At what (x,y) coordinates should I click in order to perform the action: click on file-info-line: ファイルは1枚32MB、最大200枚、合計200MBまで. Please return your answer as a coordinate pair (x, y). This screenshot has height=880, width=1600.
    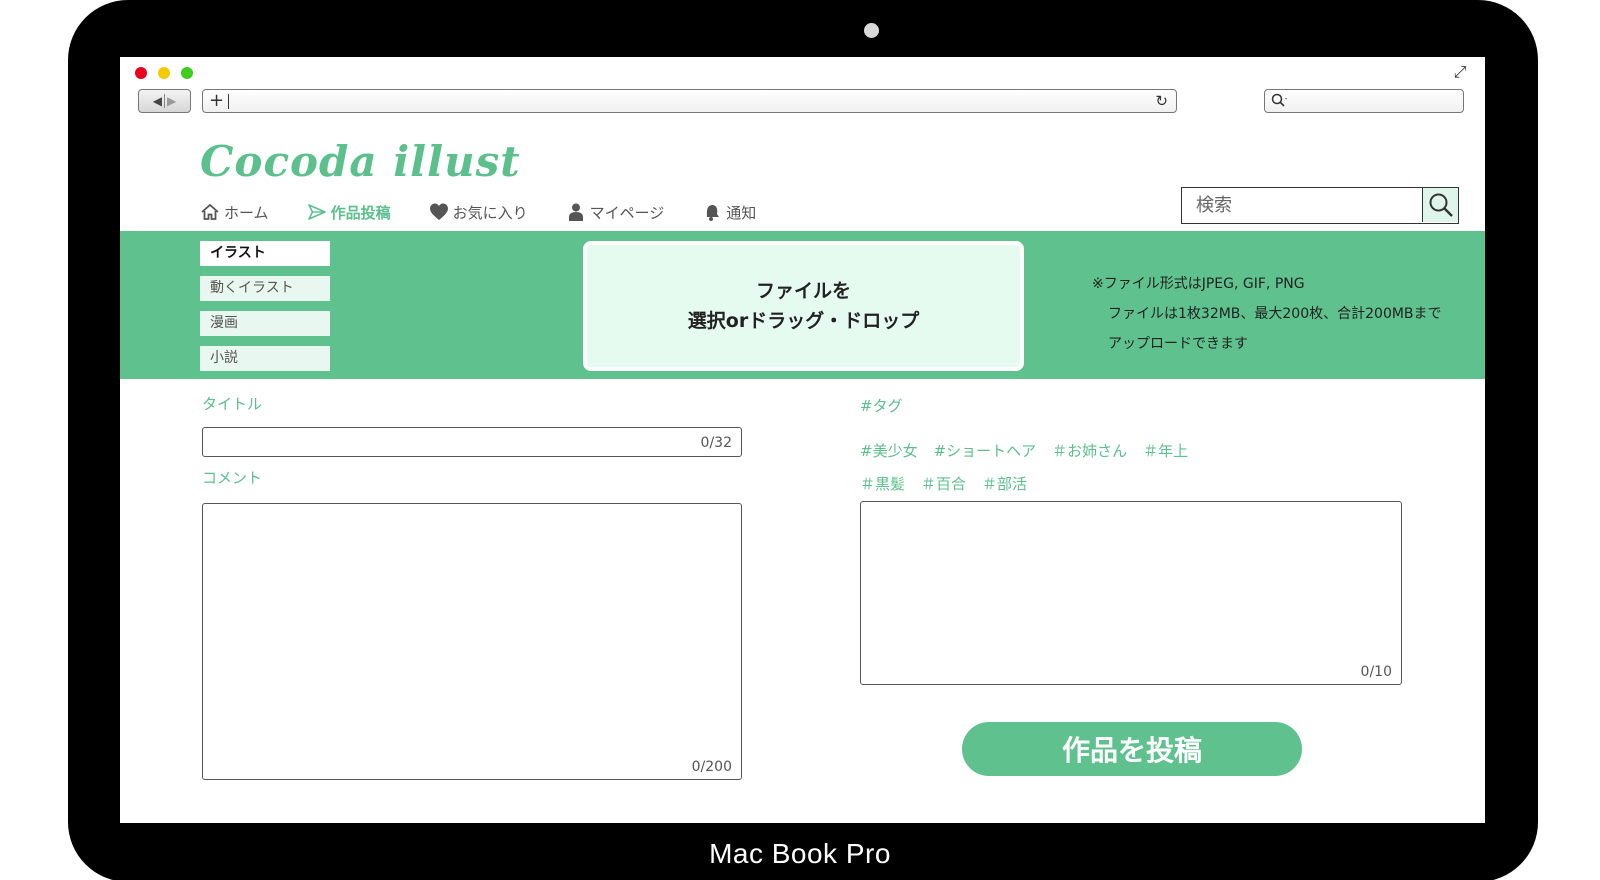
    Looking at the image, I should click on (1275, 314).